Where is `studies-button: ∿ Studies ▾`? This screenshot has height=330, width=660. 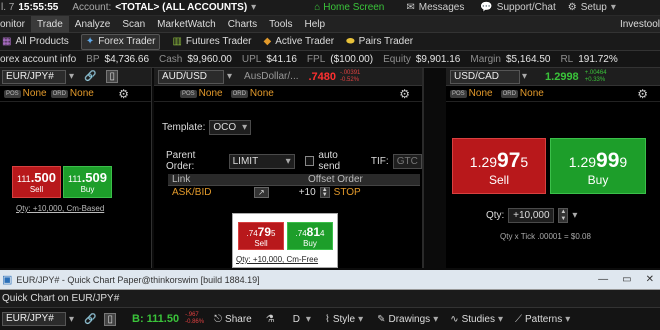 studies-button: ∿ Studies ▾ is located at coordinates (476, 319).